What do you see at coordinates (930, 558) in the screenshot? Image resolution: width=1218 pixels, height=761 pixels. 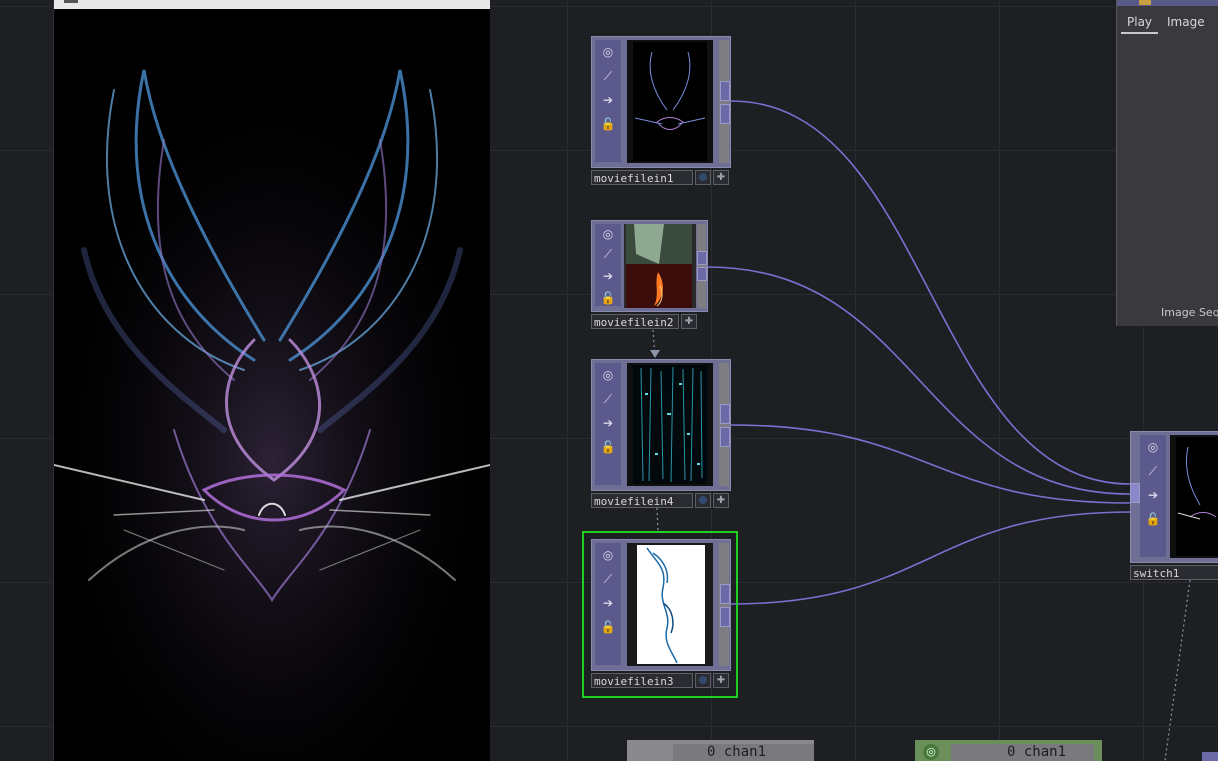 I see `wire-moviefilein3-switch1` at bounding box center [930, 558].